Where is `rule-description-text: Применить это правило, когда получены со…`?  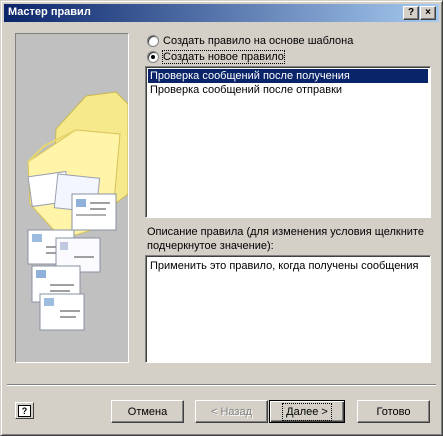 rule-description-text: Применить это правило, когда получены со… is located at coordinates (284, 266).